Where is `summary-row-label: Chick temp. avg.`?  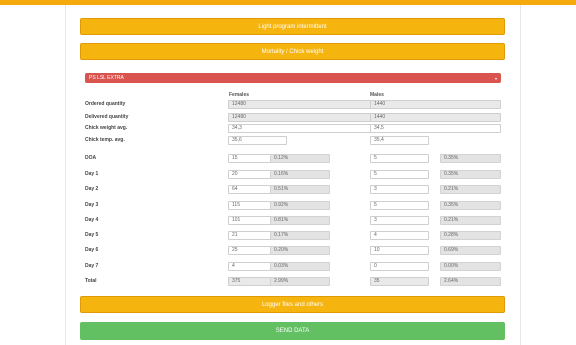
summary-row-label: Chick temp. avg. is located at coordinates (105, 140).